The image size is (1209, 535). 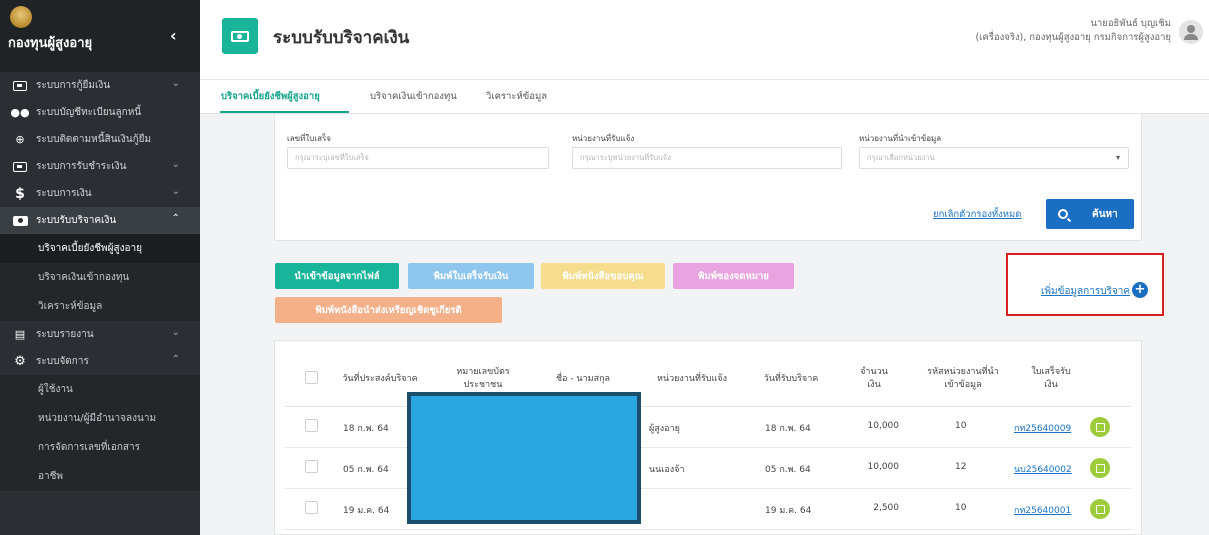 I want to click on active-tab-indicator, so click(x=284, y=112).